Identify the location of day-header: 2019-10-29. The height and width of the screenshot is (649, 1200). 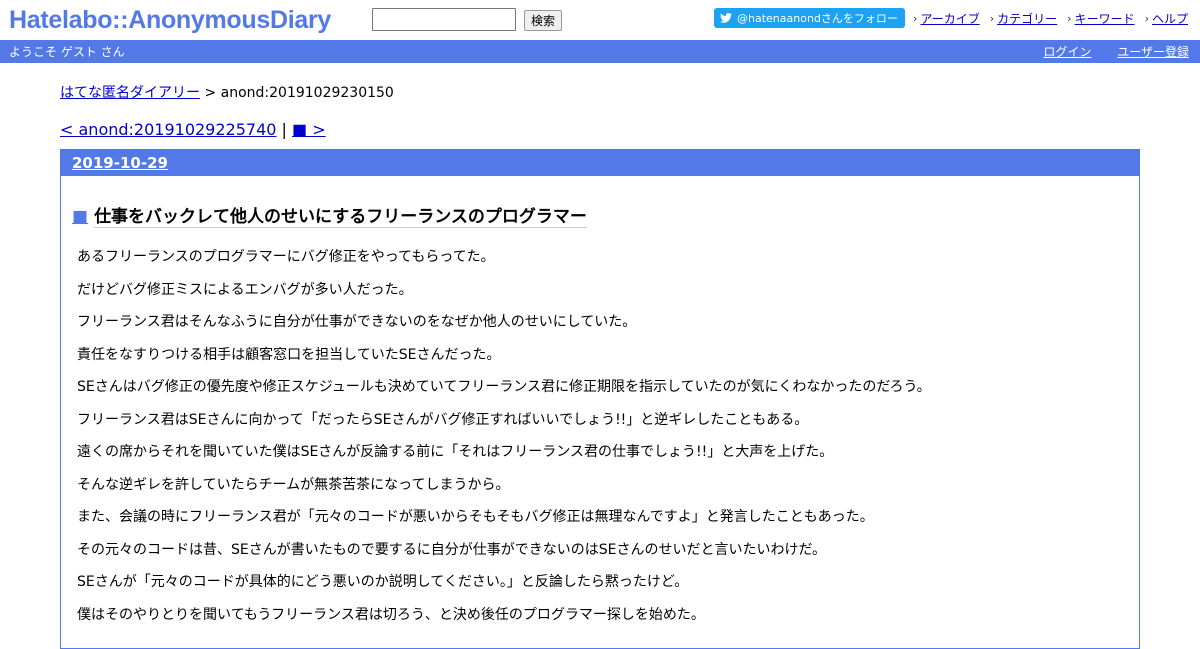
(600, 163).